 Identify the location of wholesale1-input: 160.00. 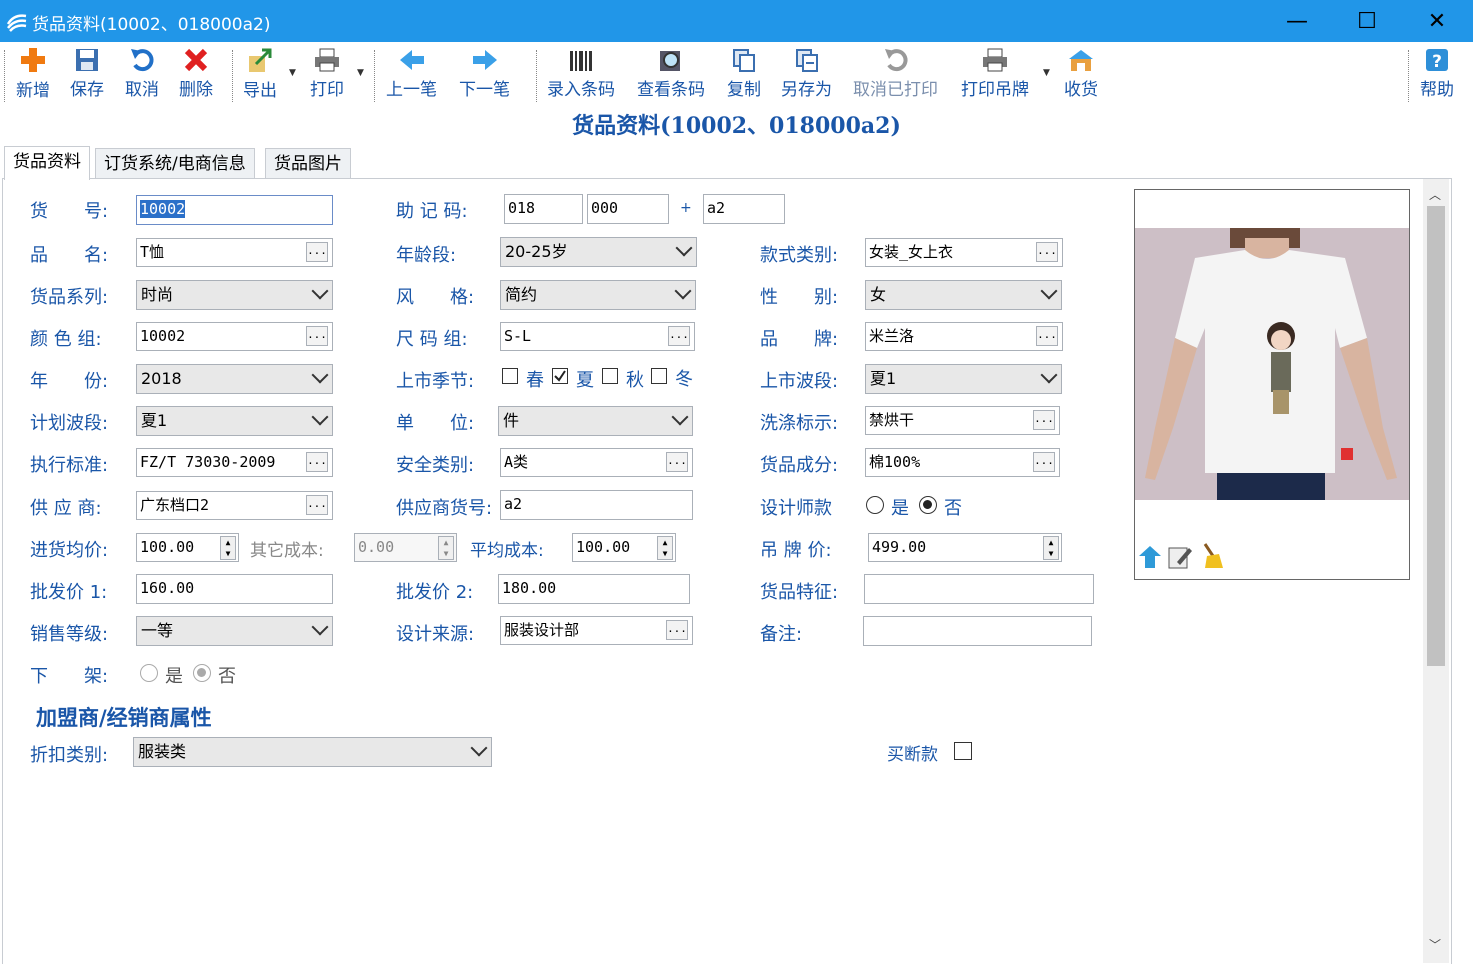
(234, 589).